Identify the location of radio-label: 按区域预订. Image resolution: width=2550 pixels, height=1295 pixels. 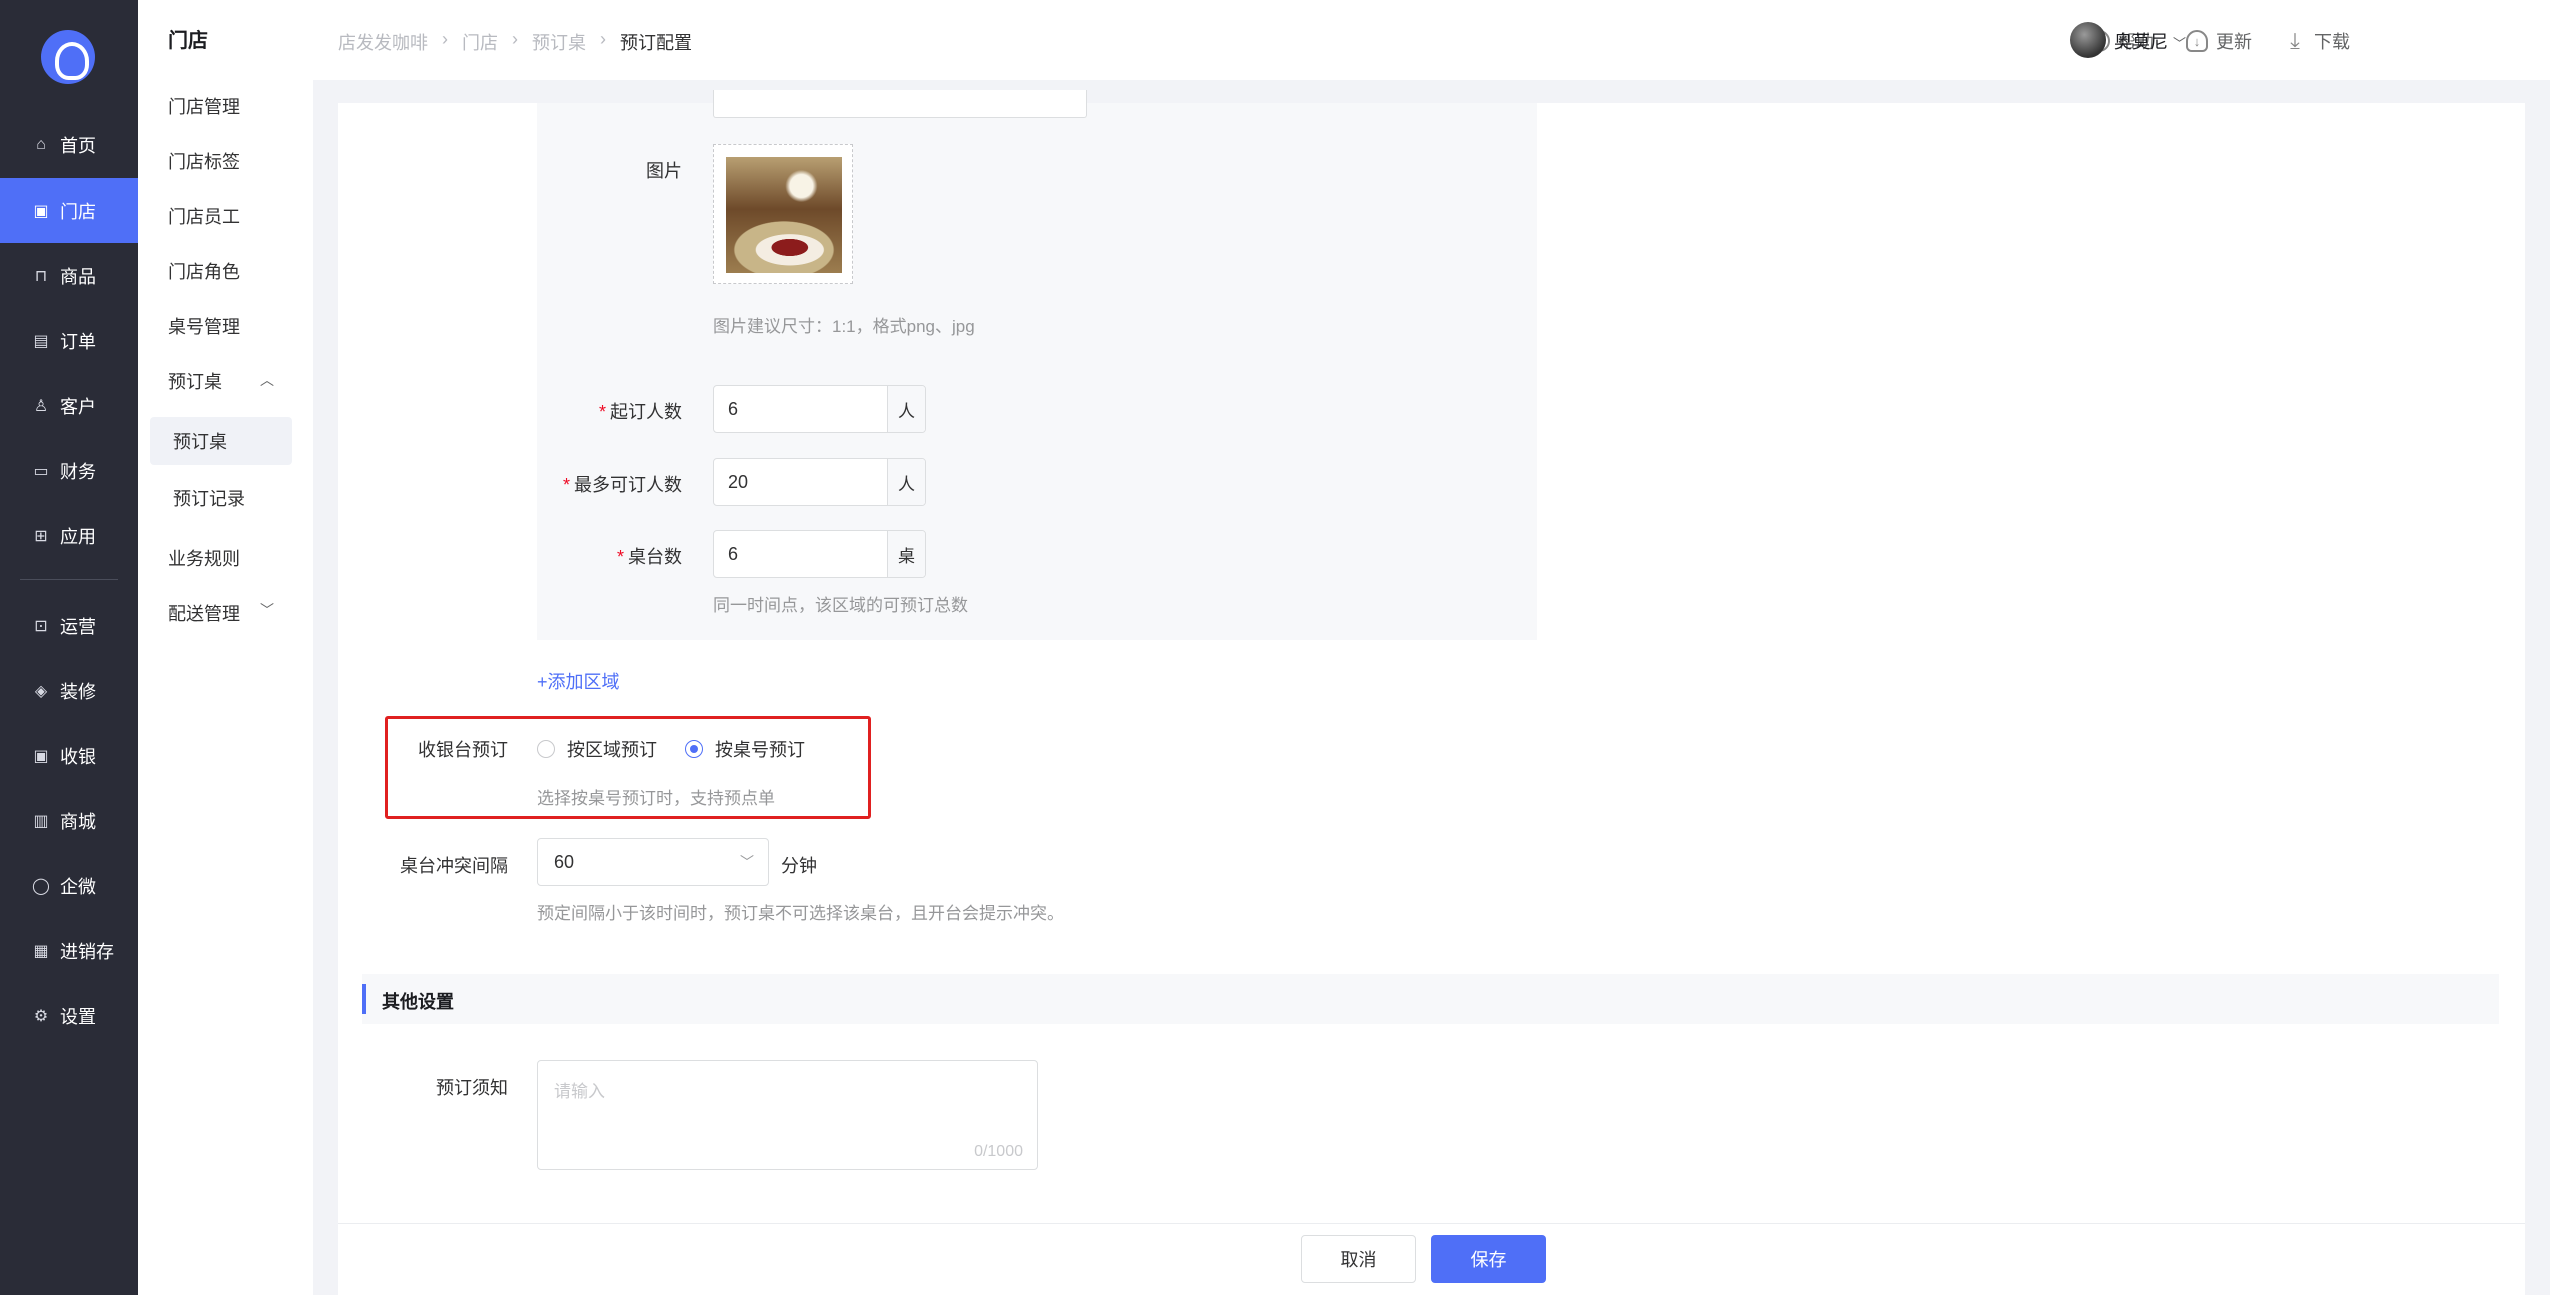
(612, 750).